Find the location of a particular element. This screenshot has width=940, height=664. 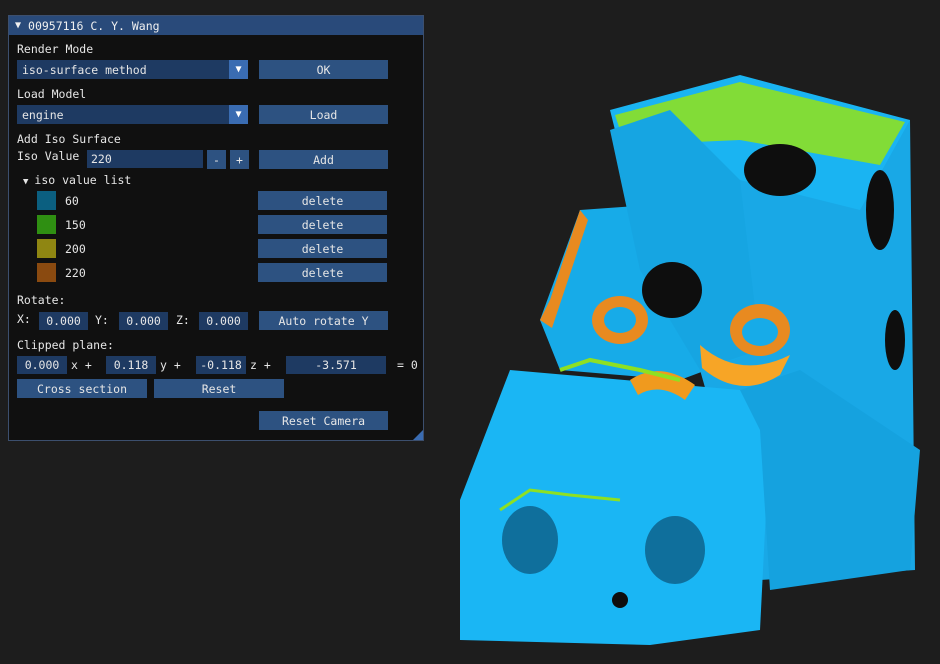

rotate-z-value: 0.000 is located at coordinates (223, 321).